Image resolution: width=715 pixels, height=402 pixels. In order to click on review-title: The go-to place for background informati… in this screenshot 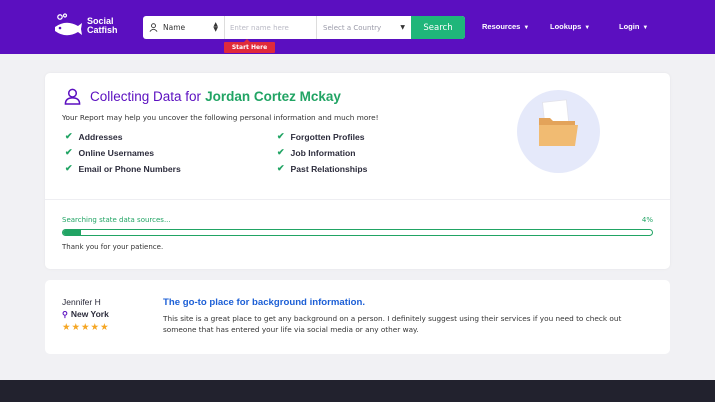, I will do `click(264, 302)`.